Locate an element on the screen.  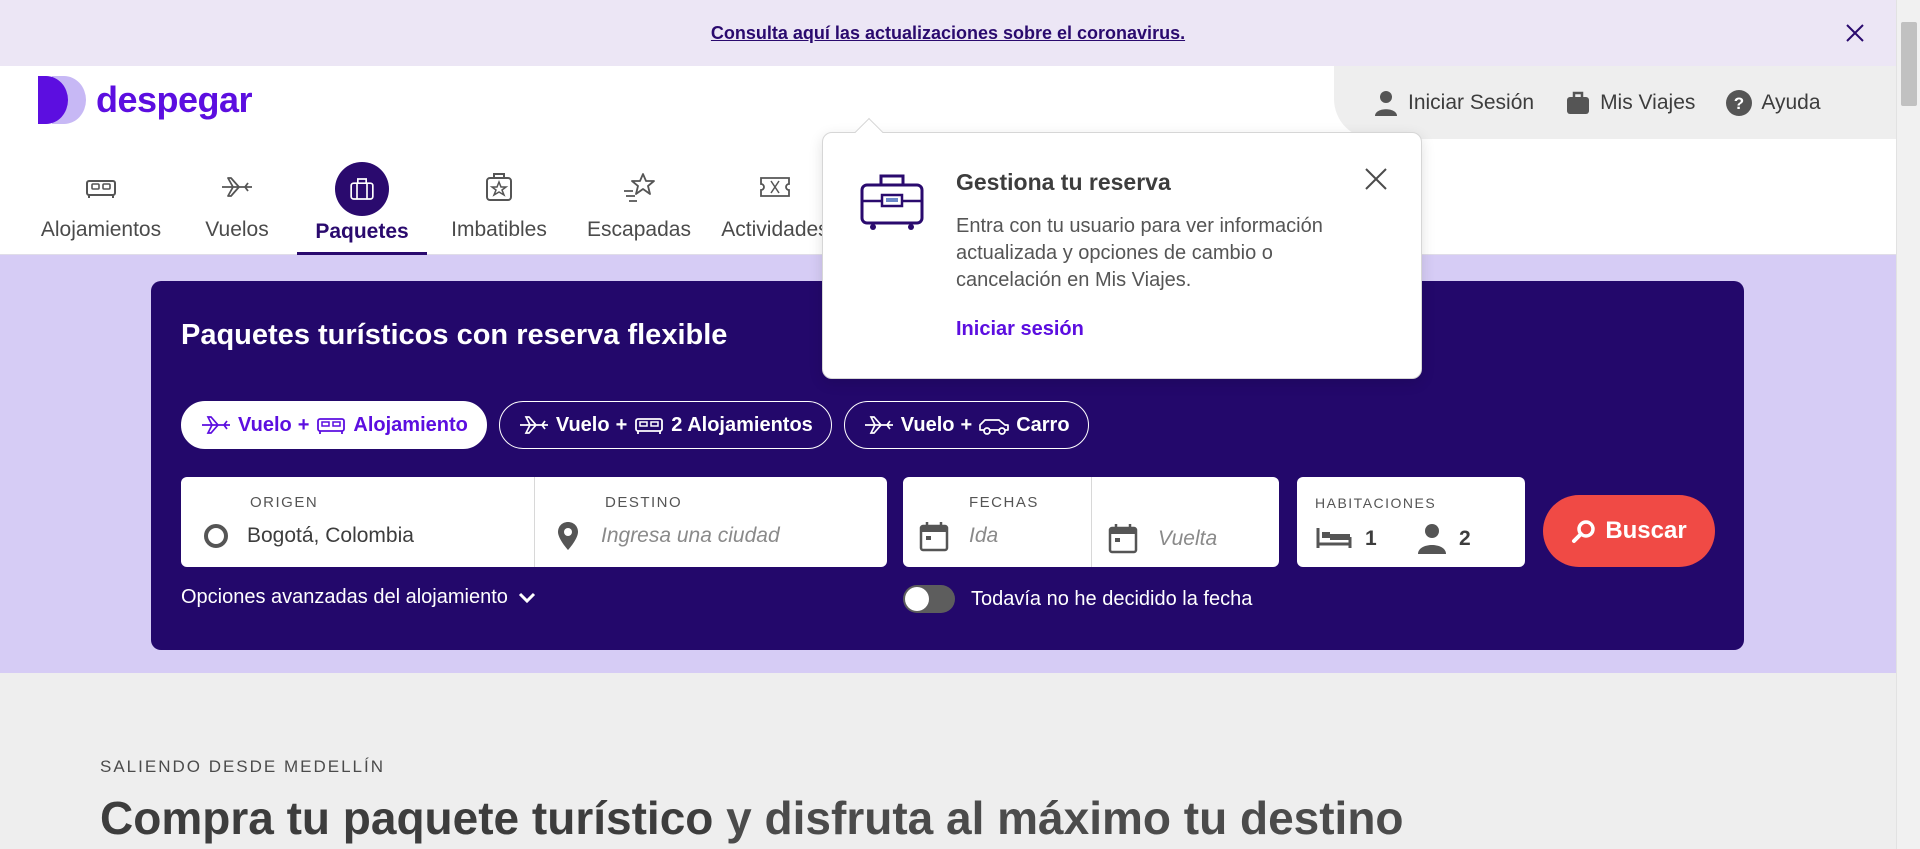
suitcase-illustration-icon is located at coordinates (892, 202).